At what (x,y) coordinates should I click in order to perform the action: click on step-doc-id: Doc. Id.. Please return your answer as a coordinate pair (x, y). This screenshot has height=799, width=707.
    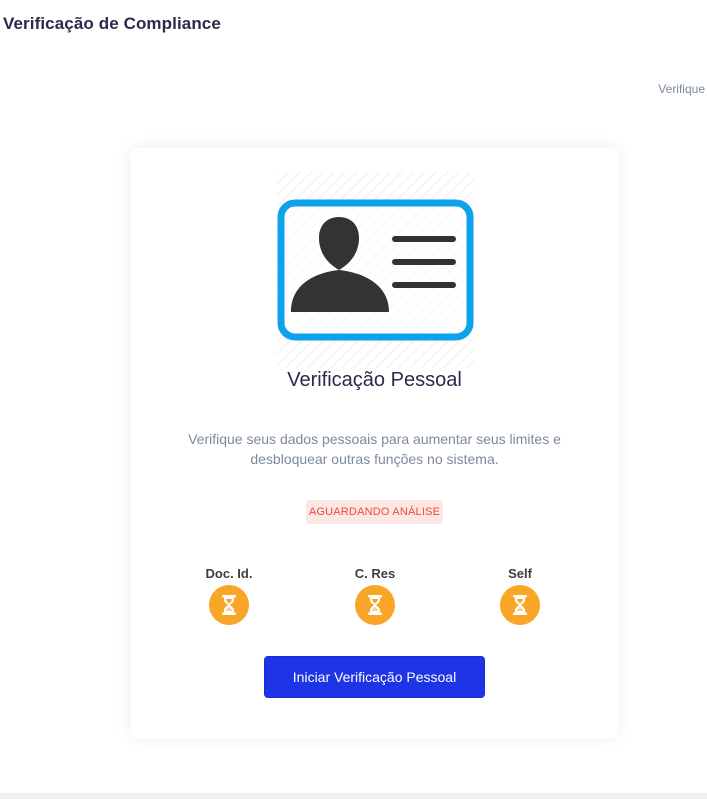
    Looking at the image, I should click on (229, 595).